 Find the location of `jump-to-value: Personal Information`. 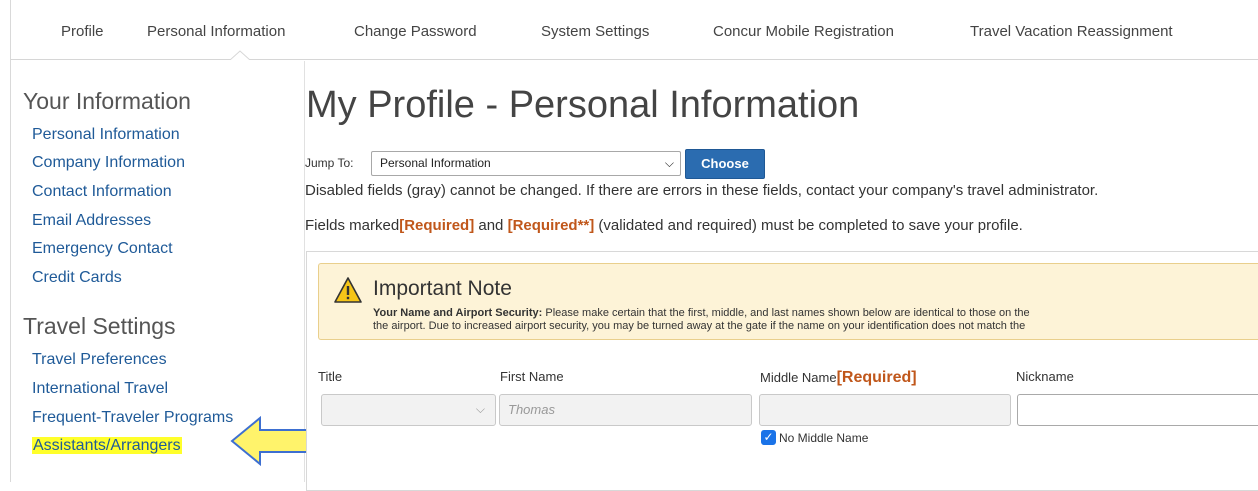

jump-to-value: Personal Information is located at coordinates (435, 163).